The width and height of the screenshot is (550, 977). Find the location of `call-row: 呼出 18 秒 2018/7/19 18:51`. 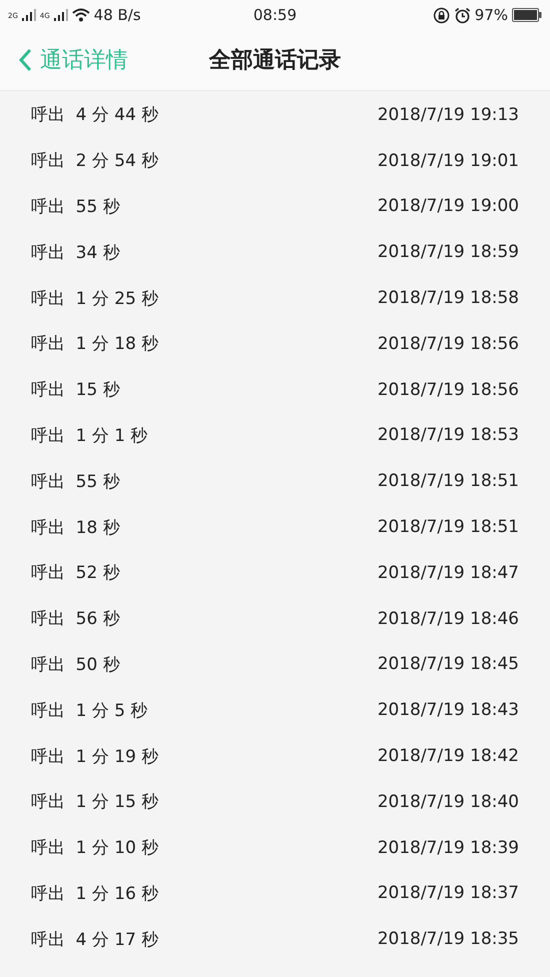

call-row: 呼出 18 秒 2018/7/19 18:51 is located at coordinates (275, 527).